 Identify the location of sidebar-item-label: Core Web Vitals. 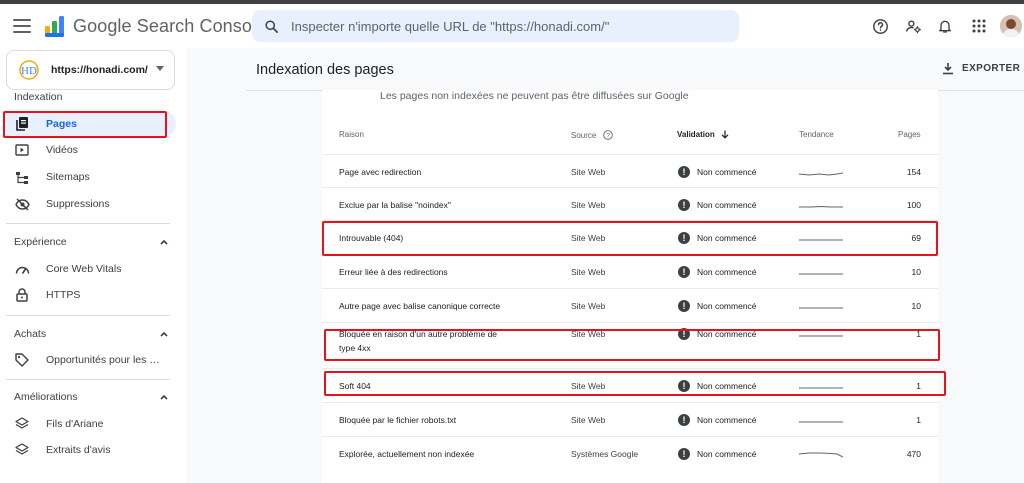
(84, 269).